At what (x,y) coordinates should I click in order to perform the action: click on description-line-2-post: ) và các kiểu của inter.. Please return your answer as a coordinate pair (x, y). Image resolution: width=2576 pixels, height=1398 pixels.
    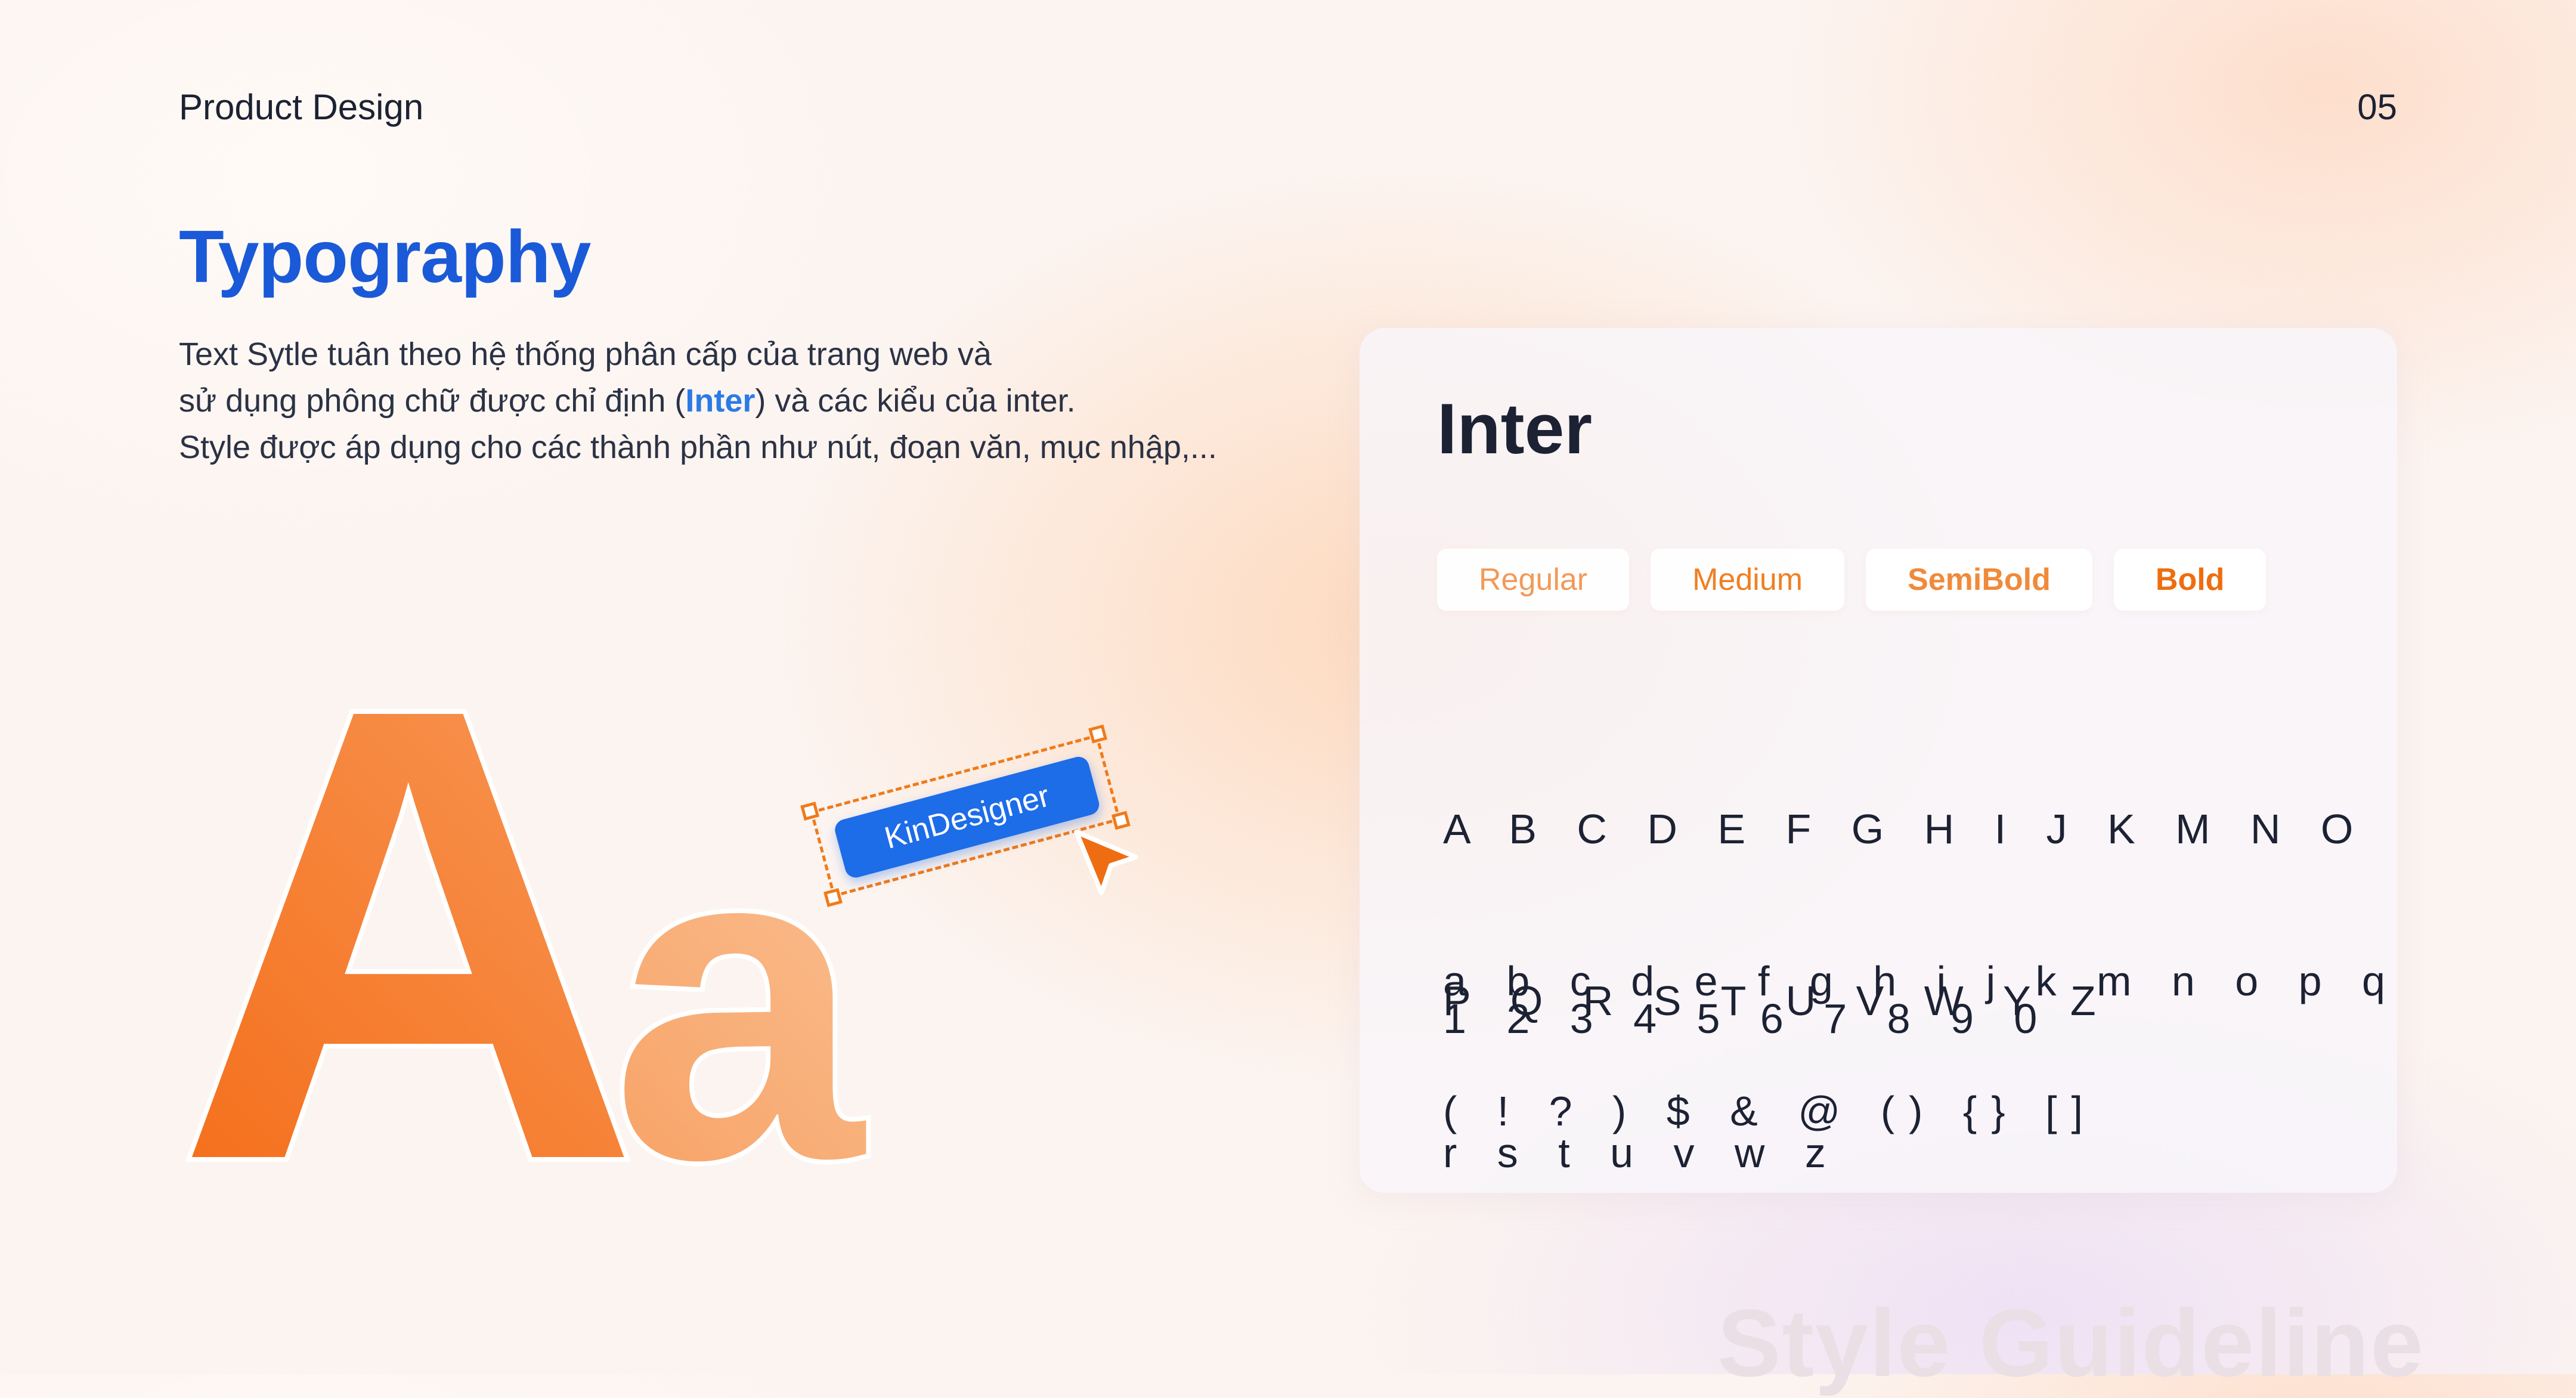
    Looking at the image, I should click on (915, 401).